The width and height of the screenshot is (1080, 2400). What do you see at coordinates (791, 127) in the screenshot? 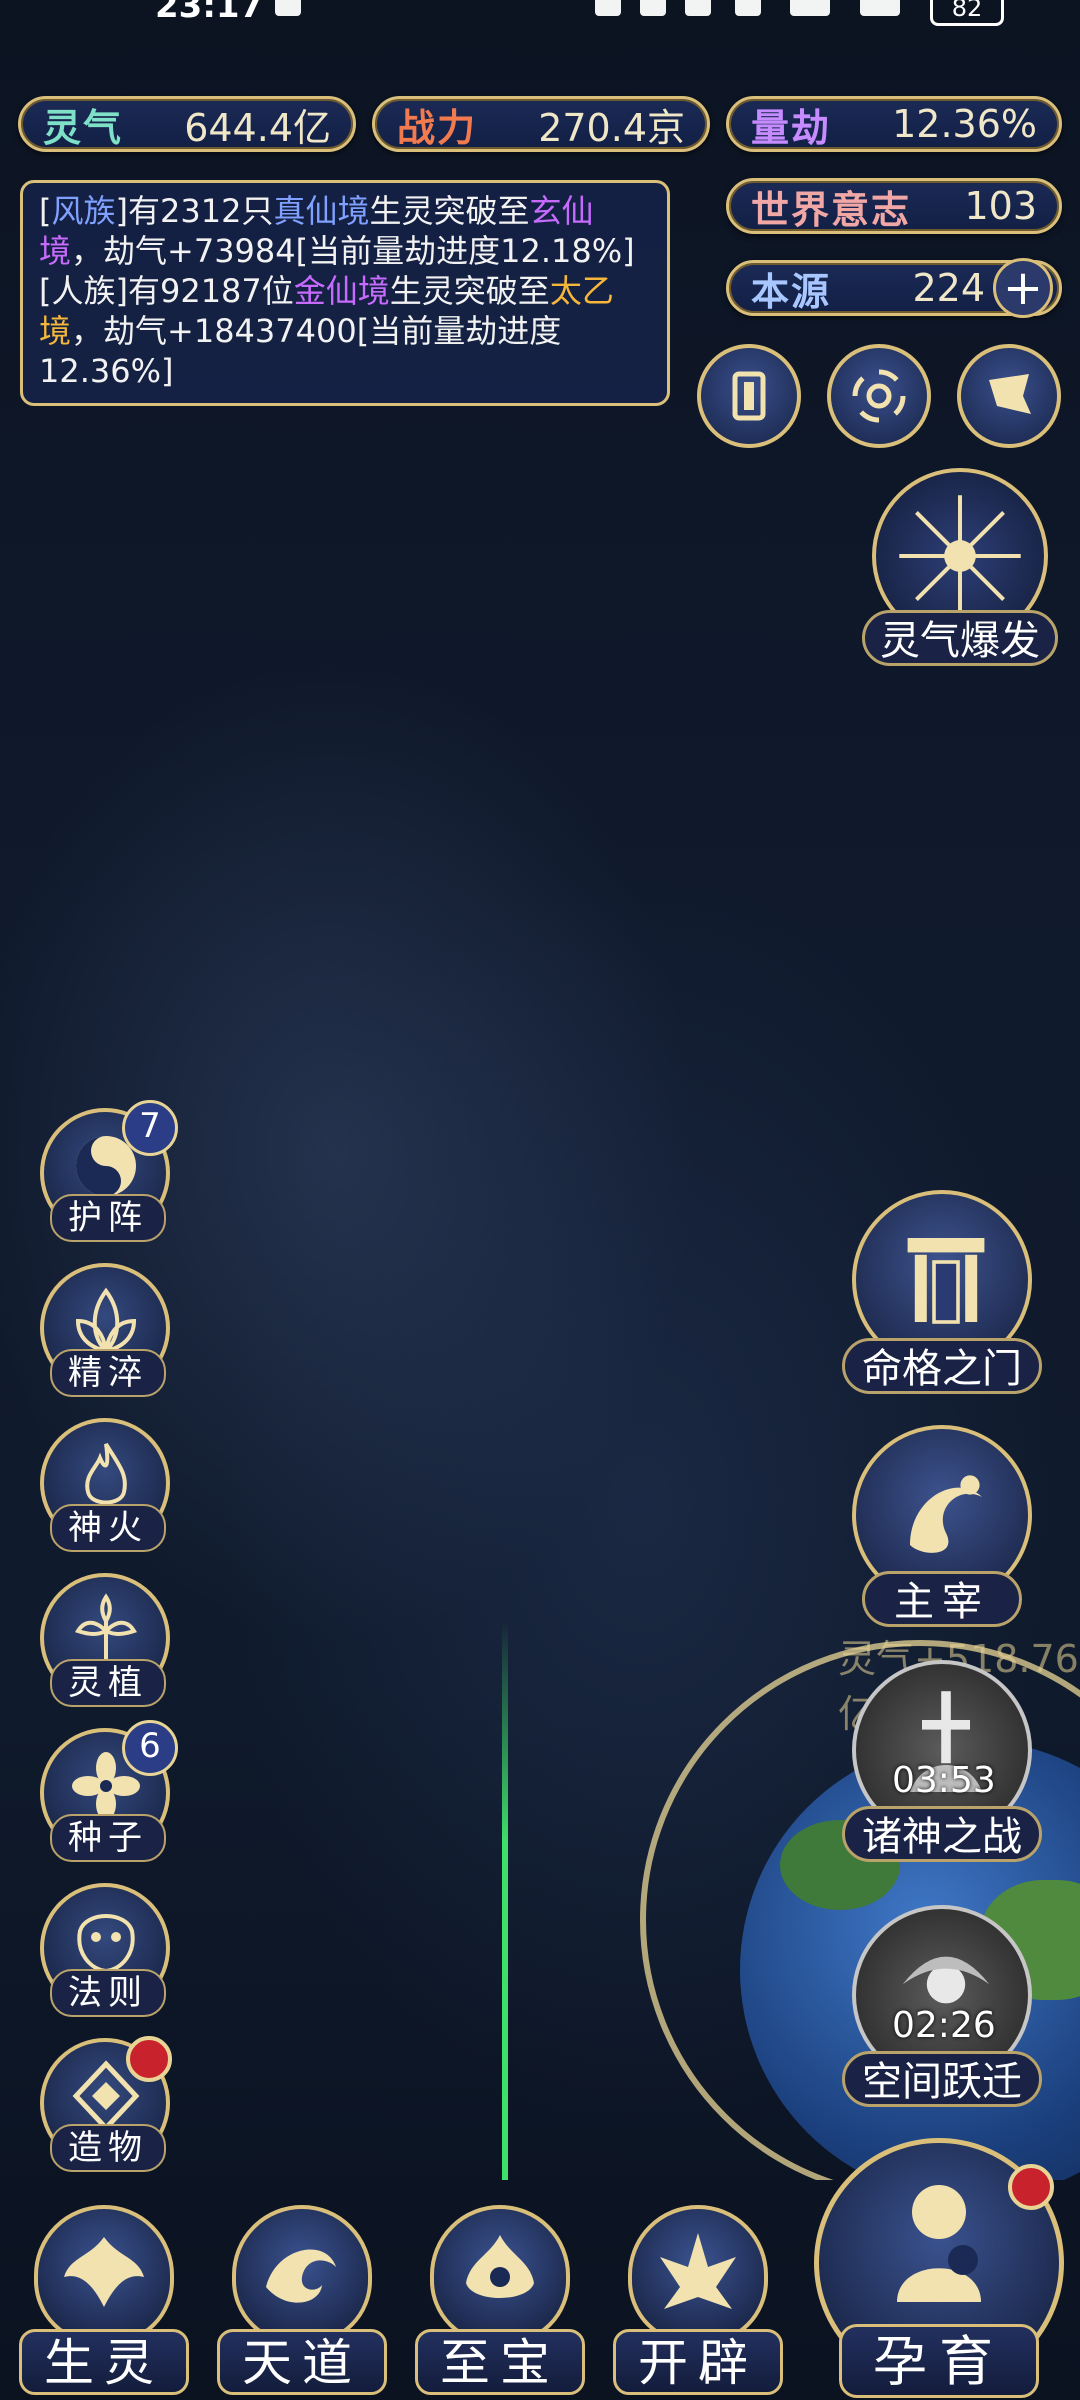
I see `liangjie-label: 量劫` at bounding box center [791, 127].